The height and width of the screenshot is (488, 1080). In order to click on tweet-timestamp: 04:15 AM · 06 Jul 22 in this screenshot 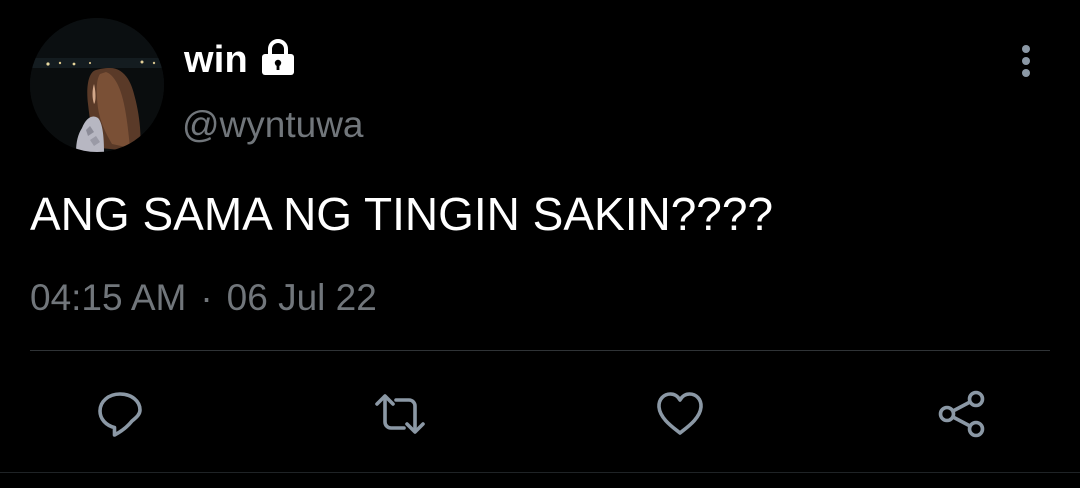, I will do `click(203, 298)`.